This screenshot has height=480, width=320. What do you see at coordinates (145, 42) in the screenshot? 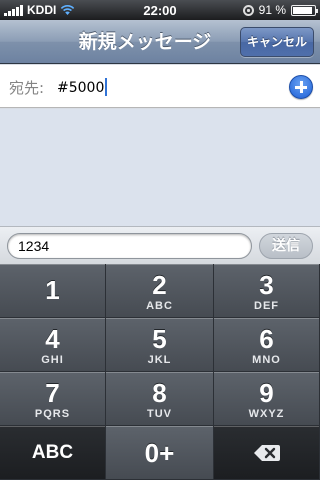
I see `page-title: 新規メッセージ` at bounding box center [145, 42].